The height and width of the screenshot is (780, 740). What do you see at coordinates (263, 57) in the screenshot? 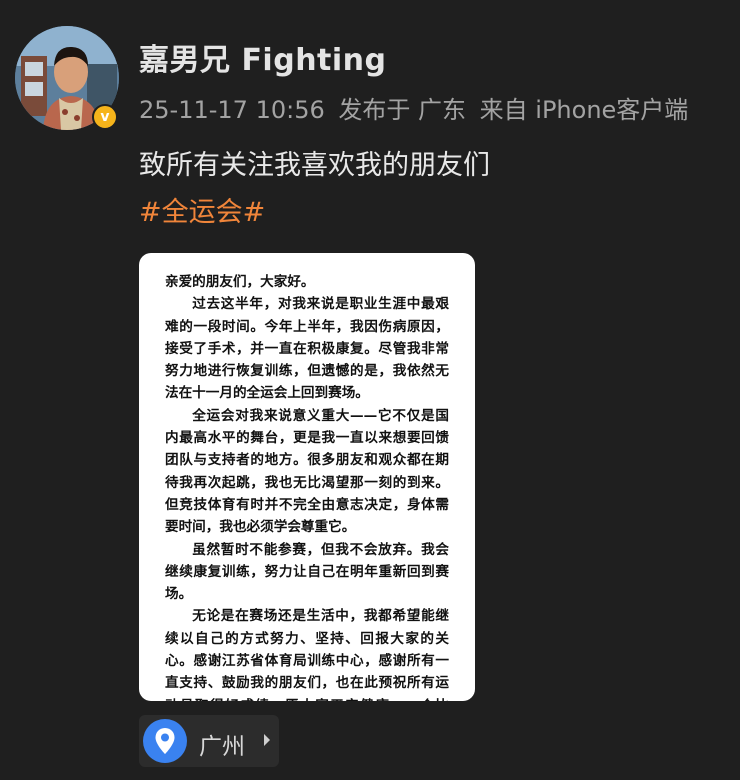
I see `username: 嘉男兄 Fighting` at bounding box center [263, 57].